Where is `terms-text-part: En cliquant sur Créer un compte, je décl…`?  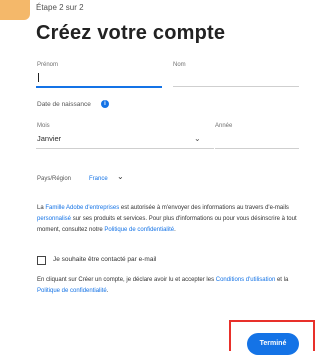 terms-text-part: En cliquant sur Créer un compte, je décl… is located at coordinates (126, 280).